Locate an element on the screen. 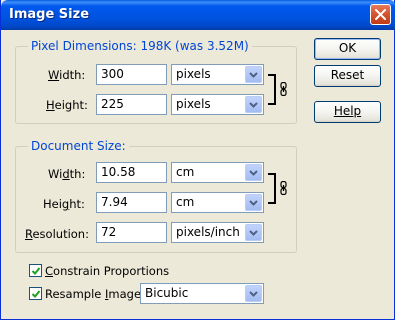 The image size is (395, 320). constrain-proportions-label: Constrain Proportions is located at coordinates (107, 271).